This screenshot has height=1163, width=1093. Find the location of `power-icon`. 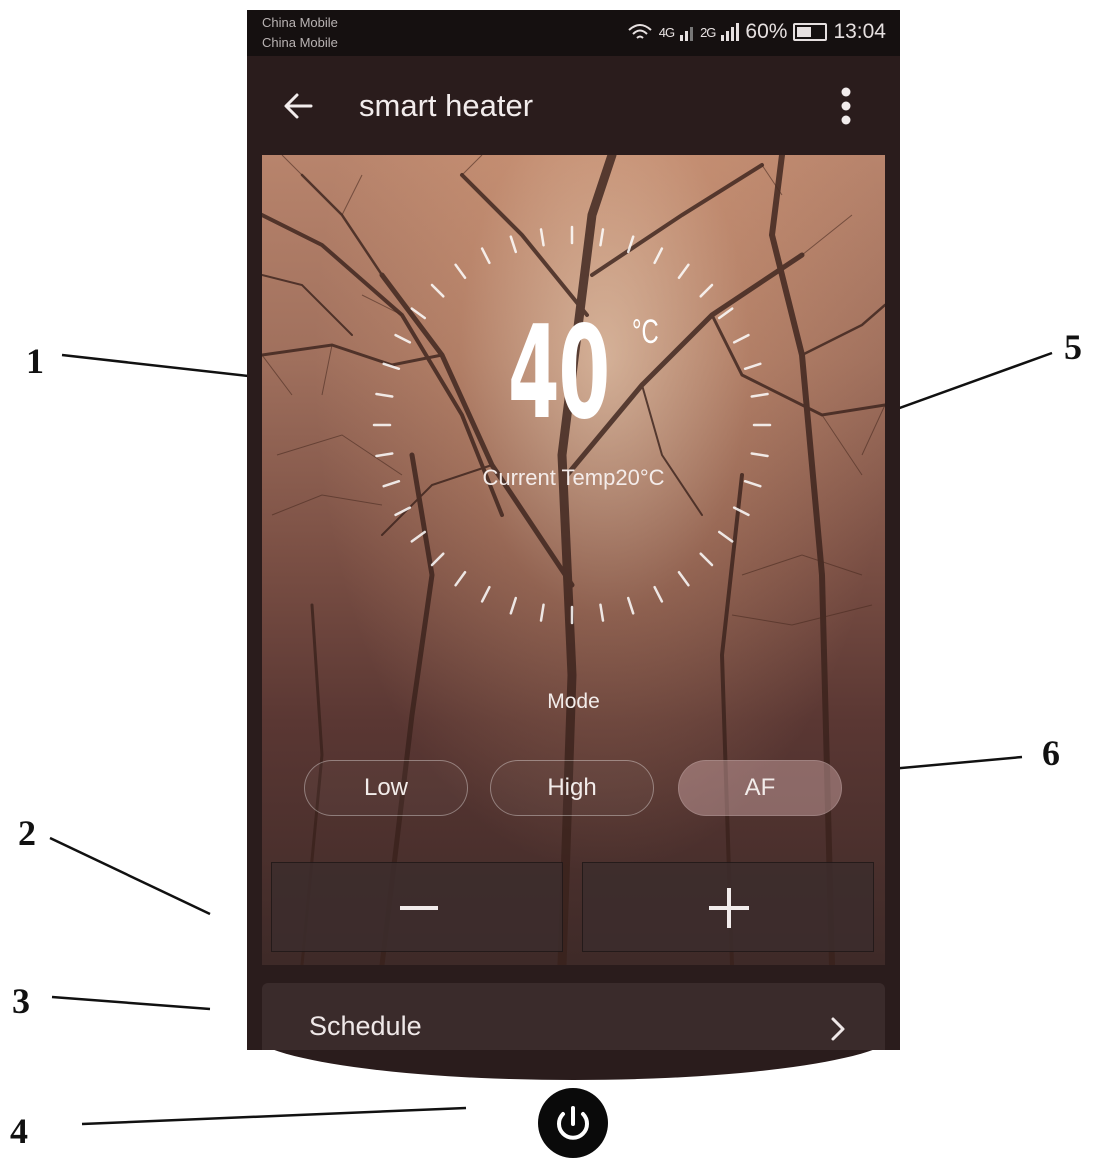

power-icon is located at coordinates (573, 1123).